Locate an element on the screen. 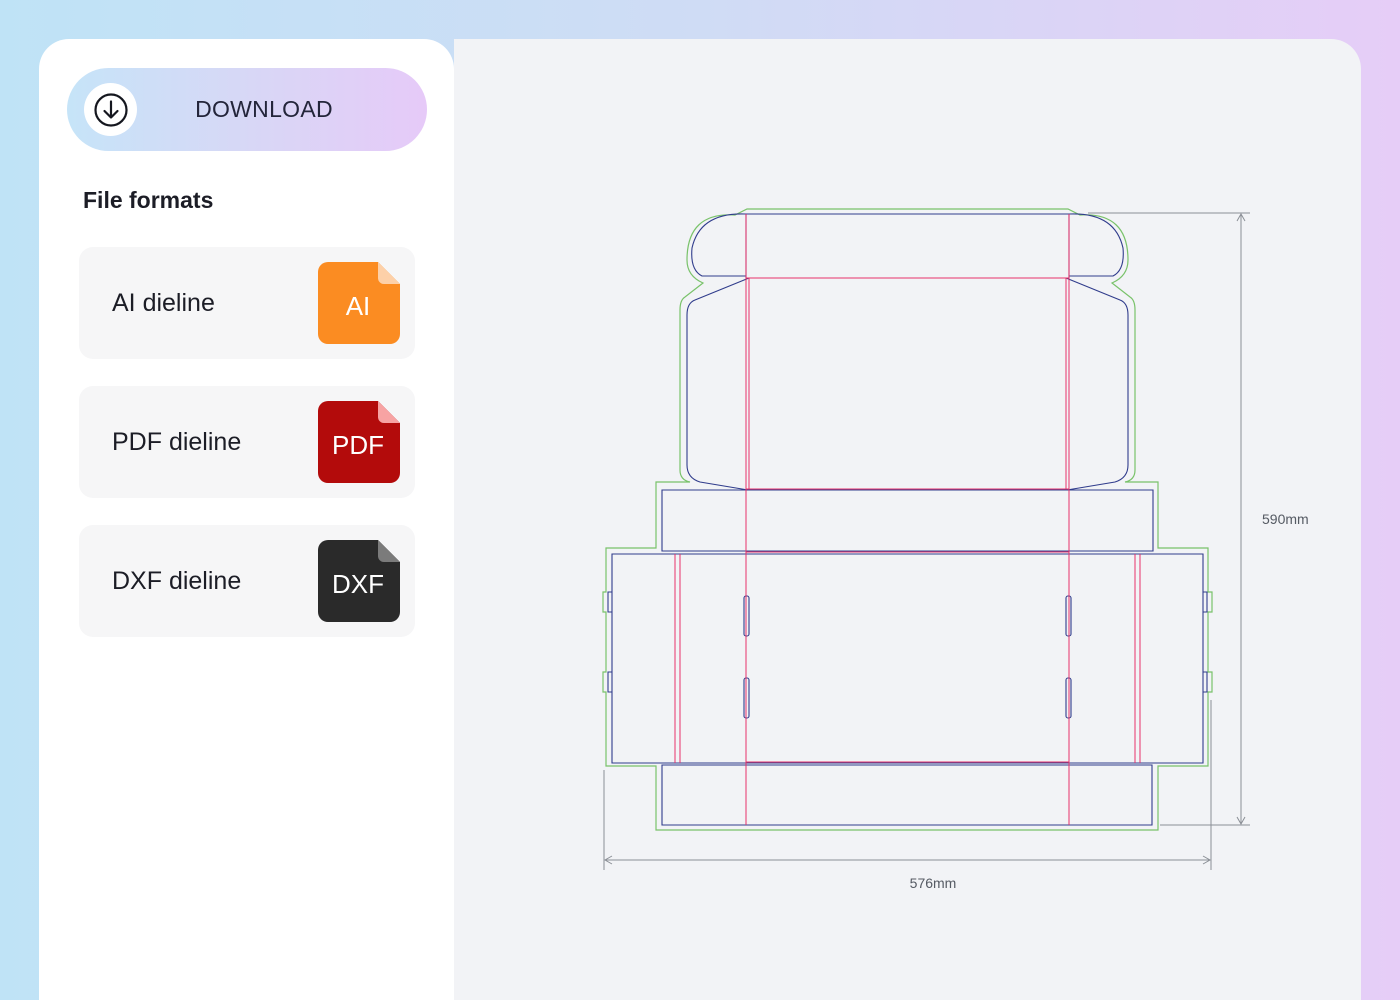  download-label: DOWNLOAD is located at coordinates (264, 109).